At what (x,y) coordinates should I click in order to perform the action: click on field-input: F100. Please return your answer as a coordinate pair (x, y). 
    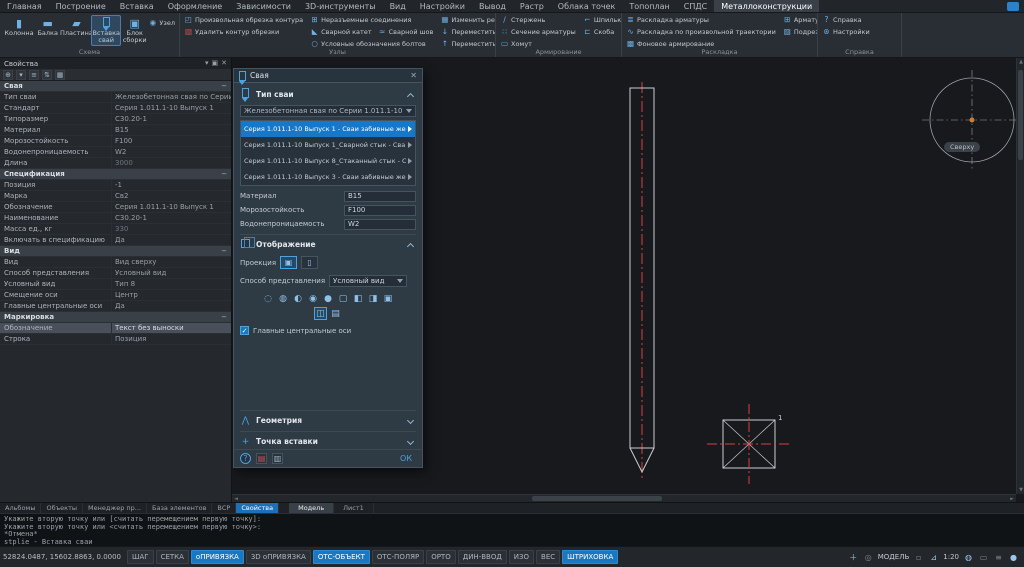
    Looking at the image, I should click on (380, 210).